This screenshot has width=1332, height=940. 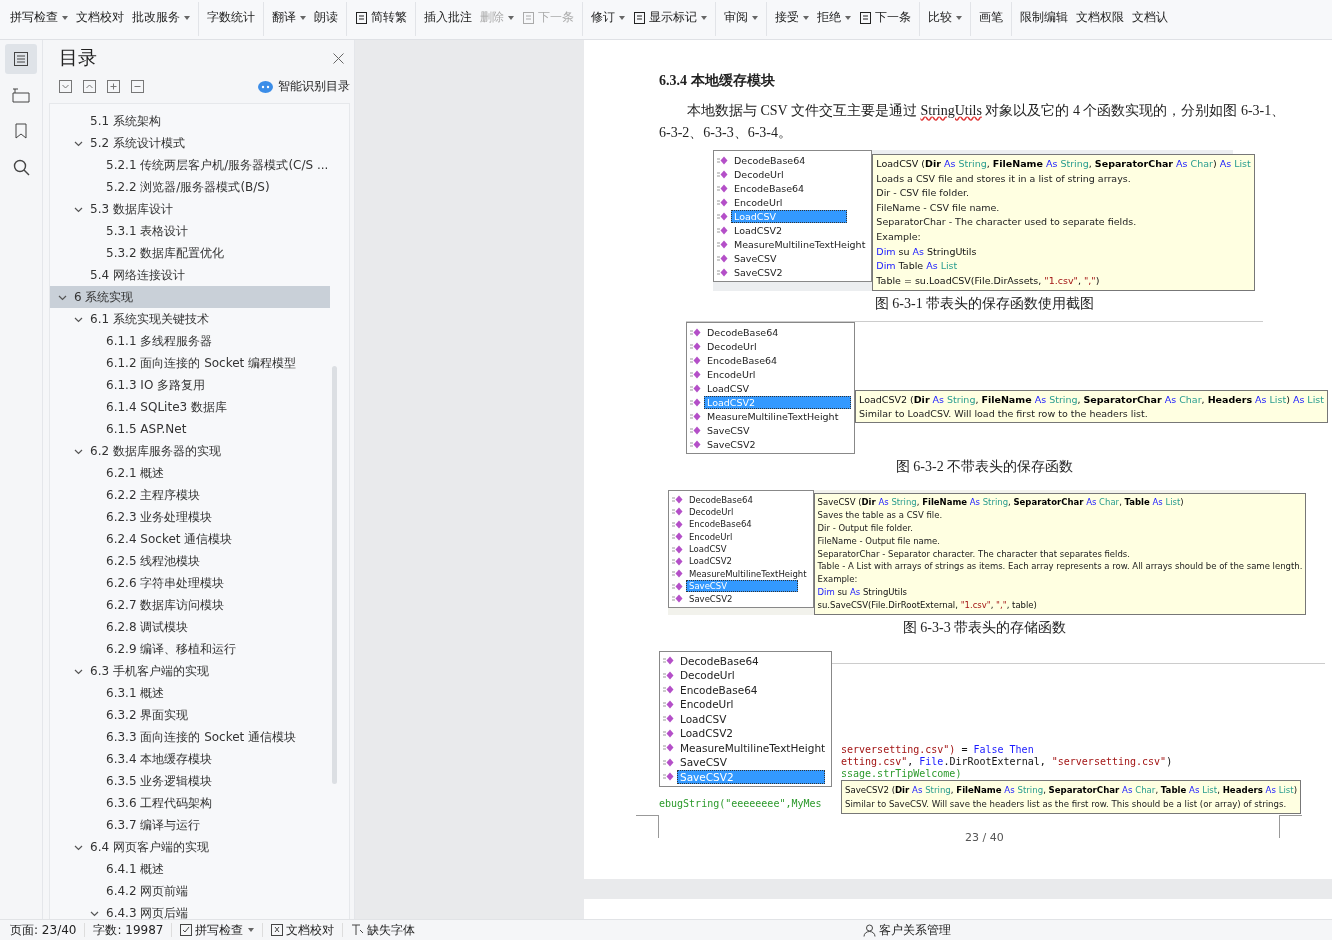 What do you see at coordinates (65, 86) in the screenshot?
I see `collapse-icon` at bounding box center [65, 86].